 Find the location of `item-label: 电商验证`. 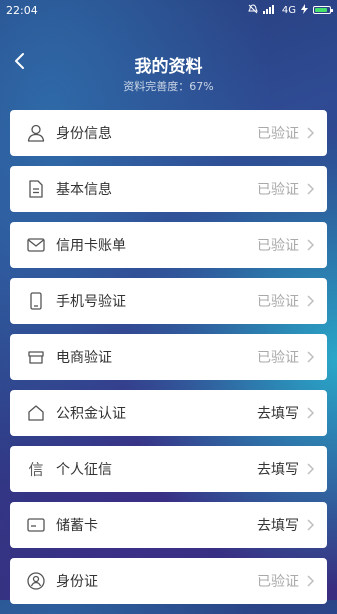

item-label: 电商验证 is located at coordinates (84, 358).